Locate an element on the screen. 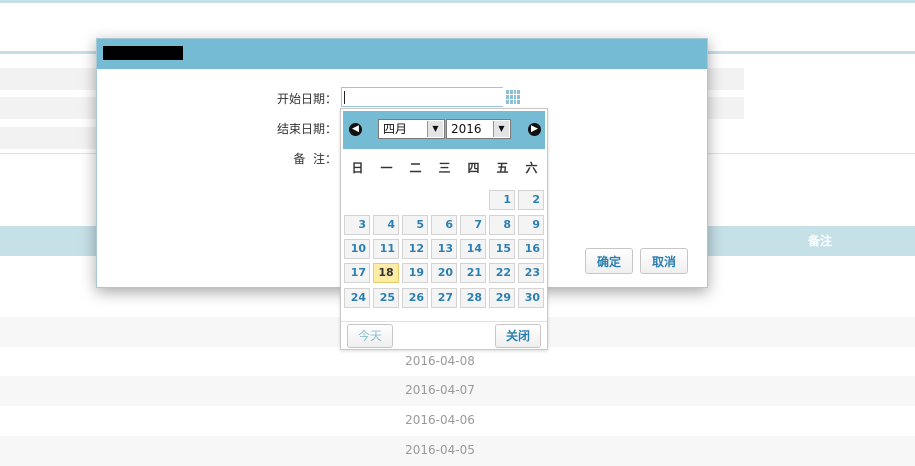  weekday-wed: 三 is located at coordinates (444, 168).